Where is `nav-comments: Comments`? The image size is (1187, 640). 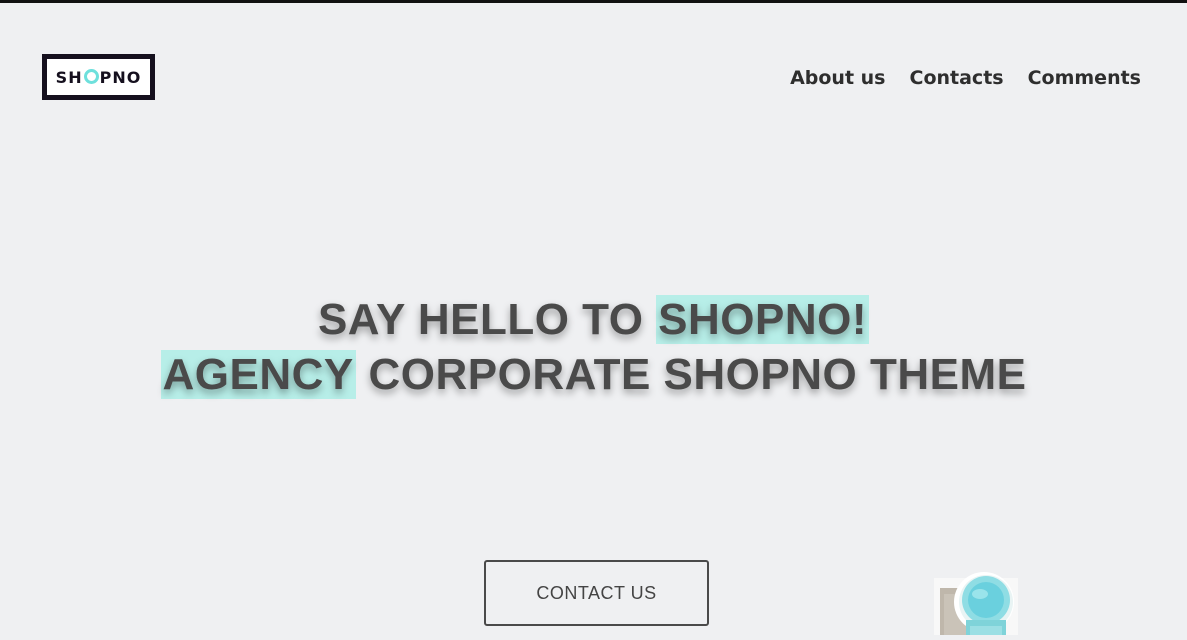
nav-comments: Comments is located at coordinates (1084, 78).